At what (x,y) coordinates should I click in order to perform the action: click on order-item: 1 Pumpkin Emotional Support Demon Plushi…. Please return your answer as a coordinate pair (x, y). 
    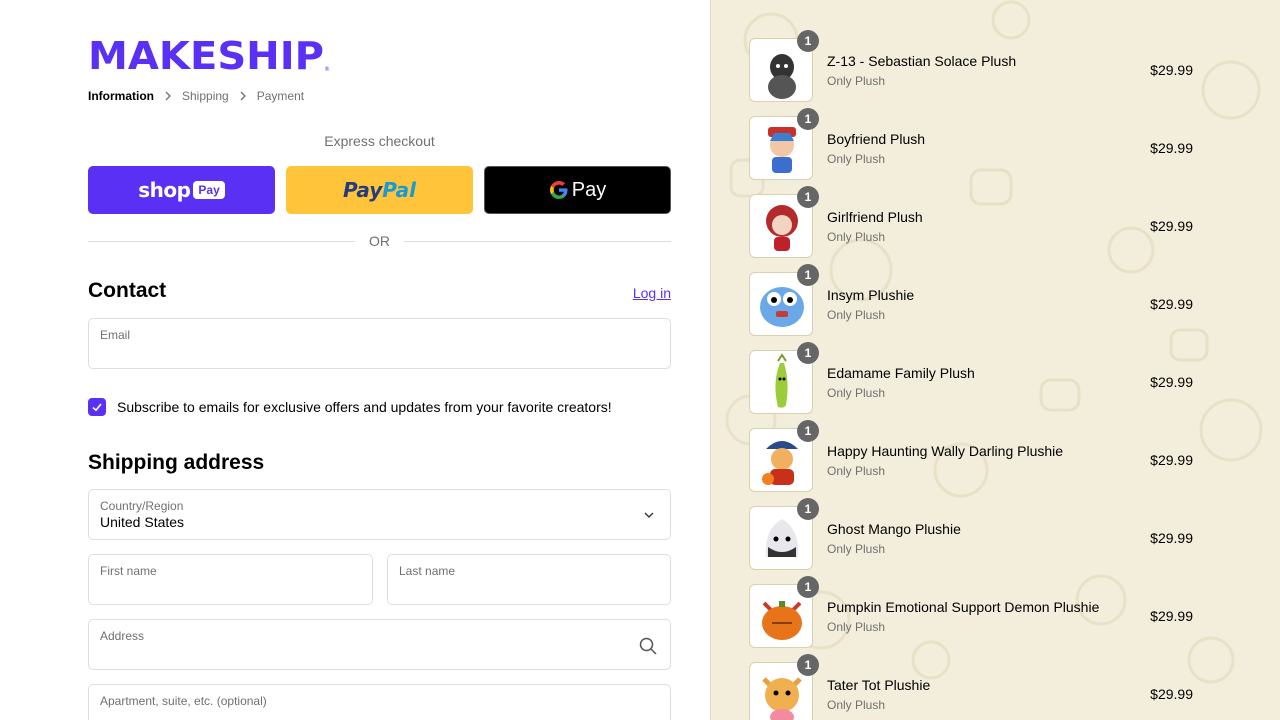
    Looking at the image, I should click on (971, 612).